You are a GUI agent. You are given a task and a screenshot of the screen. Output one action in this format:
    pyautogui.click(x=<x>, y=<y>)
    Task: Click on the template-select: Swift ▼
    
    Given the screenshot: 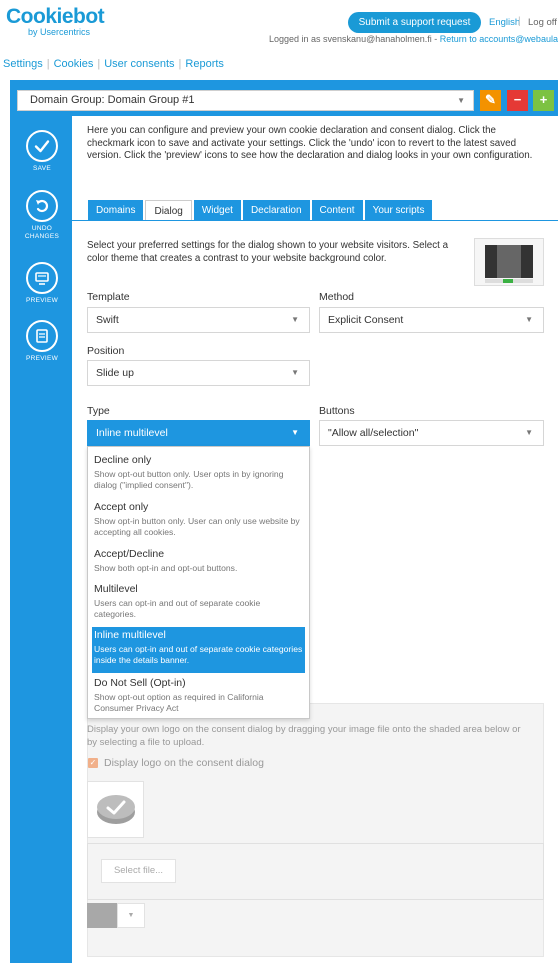 What is the action you would take?
    pyautogui.click(x=198, y=320)
    